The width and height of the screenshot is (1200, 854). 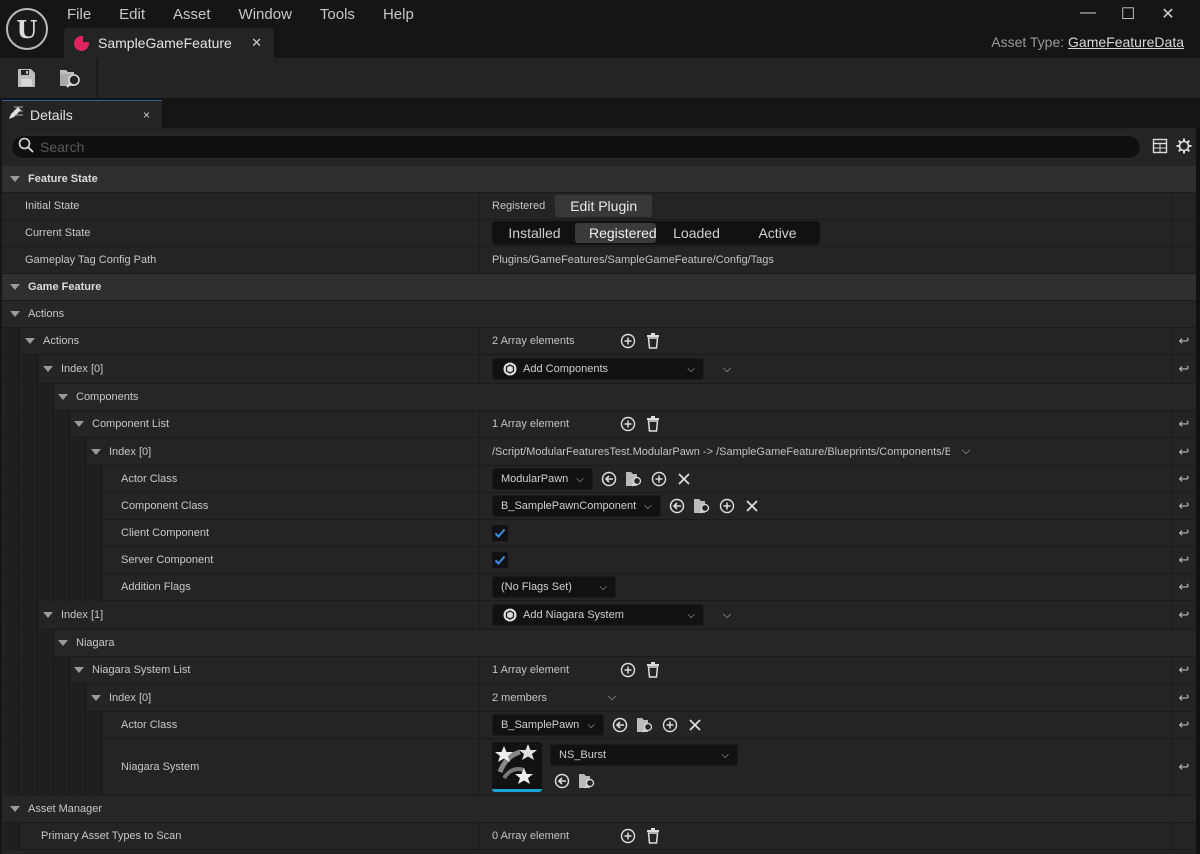 I want to click on row-niagara-actor-class: Actor Class B_SamplePawn ⌵ ↩, so click(x=599, y=725).